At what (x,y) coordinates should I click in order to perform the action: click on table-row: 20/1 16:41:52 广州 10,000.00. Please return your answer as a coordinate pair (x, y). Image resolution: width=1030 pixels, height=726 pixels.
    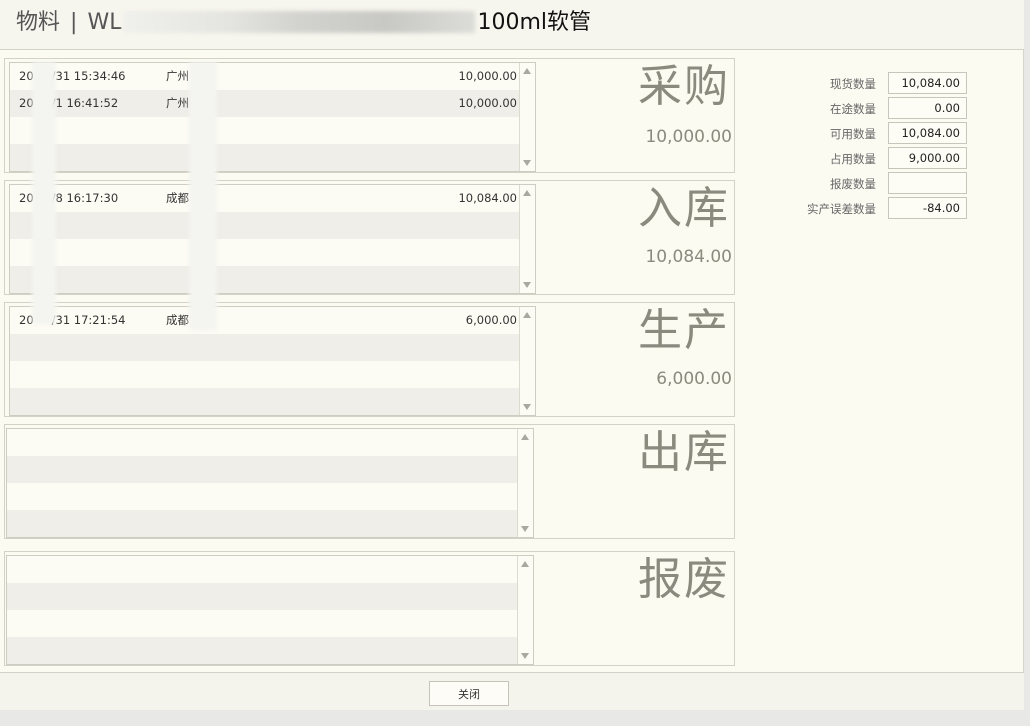
    Looking at the image, I should click on (264, 103).